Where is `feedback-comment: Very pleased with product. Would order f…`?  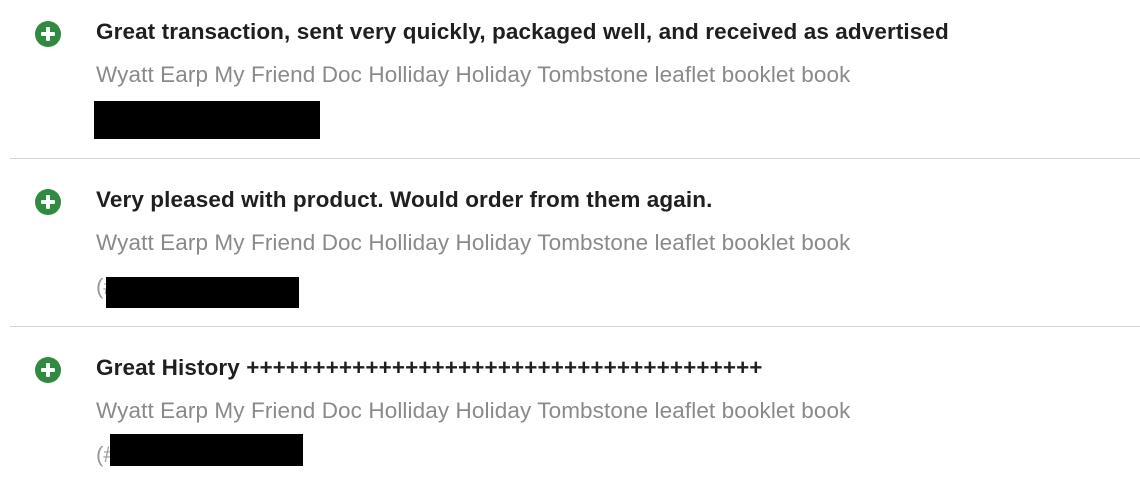 feedback-comment: Very pleased with product. Would order f… is located at coordinates (404, 199).